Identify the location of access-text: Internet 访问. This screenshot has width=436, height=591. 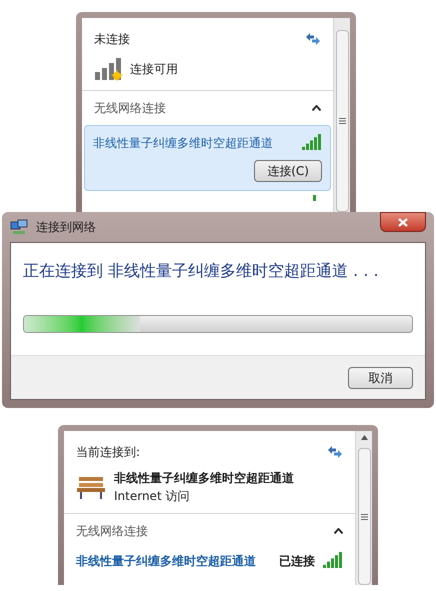
(152, 496).